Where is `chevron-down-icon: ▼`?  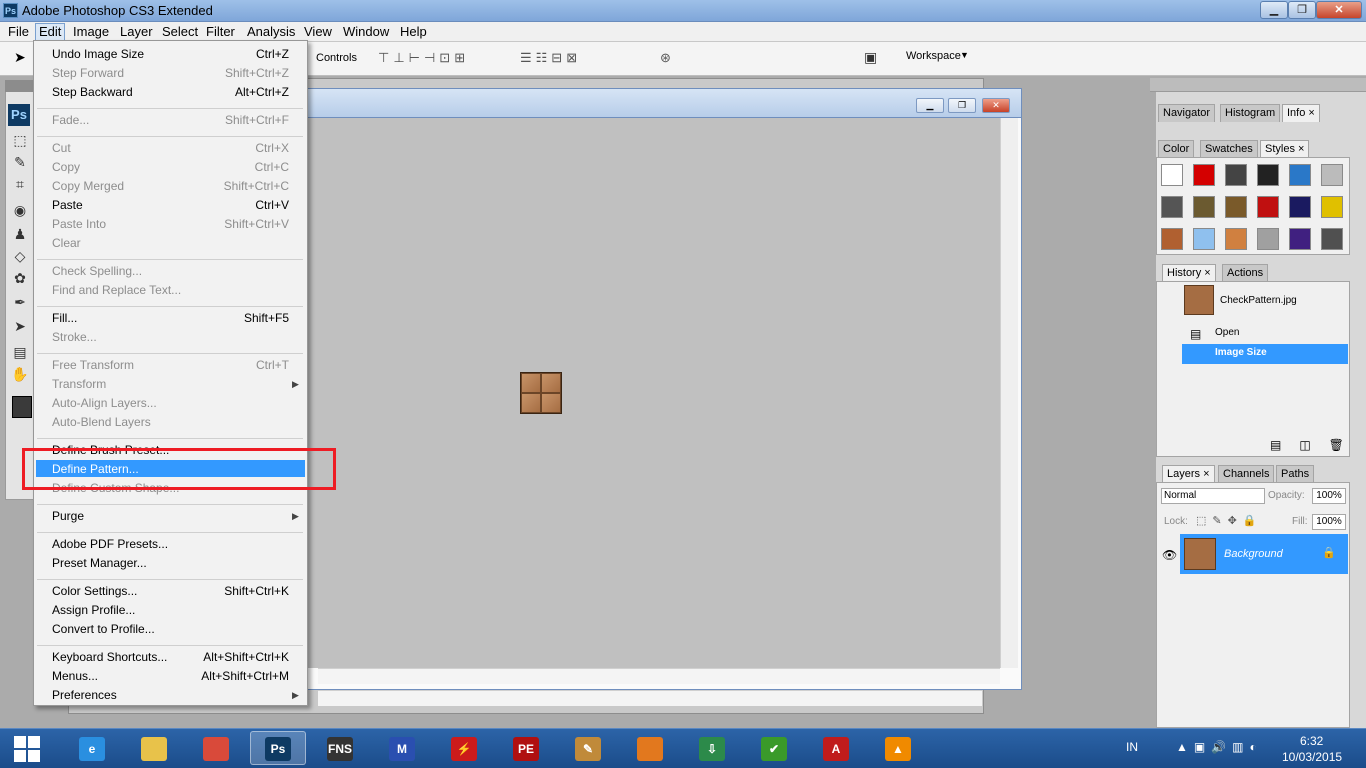 chevron-down-icon: ▼ is located at coordinates (964, 55).